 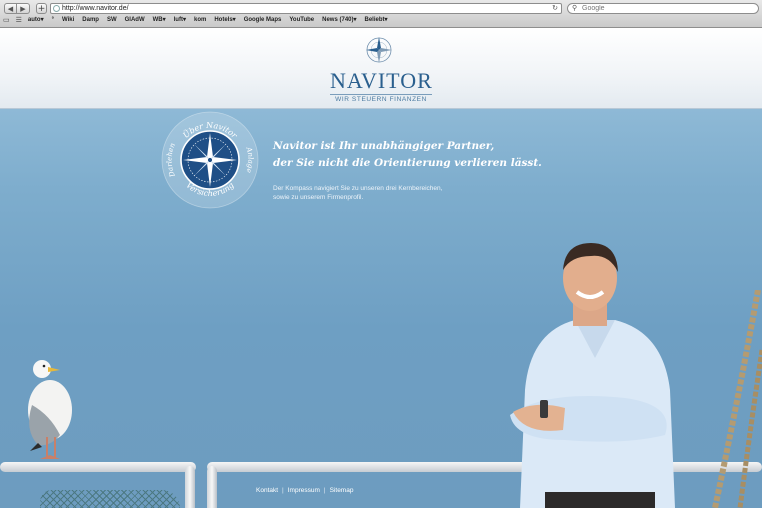 I want to click on footer-link-imprint: Impressum, so click(x=304, y=490).